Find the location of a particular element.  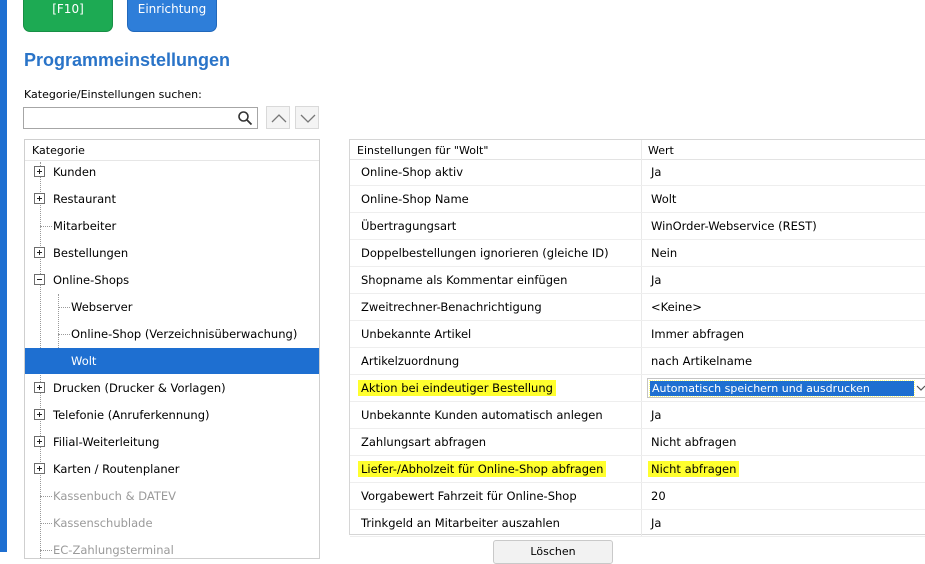

setting-name: Zweitrechner-Benachrichtigung is located at coordinates (451, 307).